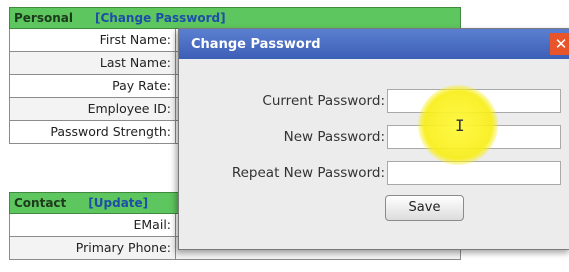  I want to click on employee-id-label: Employee ID:, so click(93, 109).